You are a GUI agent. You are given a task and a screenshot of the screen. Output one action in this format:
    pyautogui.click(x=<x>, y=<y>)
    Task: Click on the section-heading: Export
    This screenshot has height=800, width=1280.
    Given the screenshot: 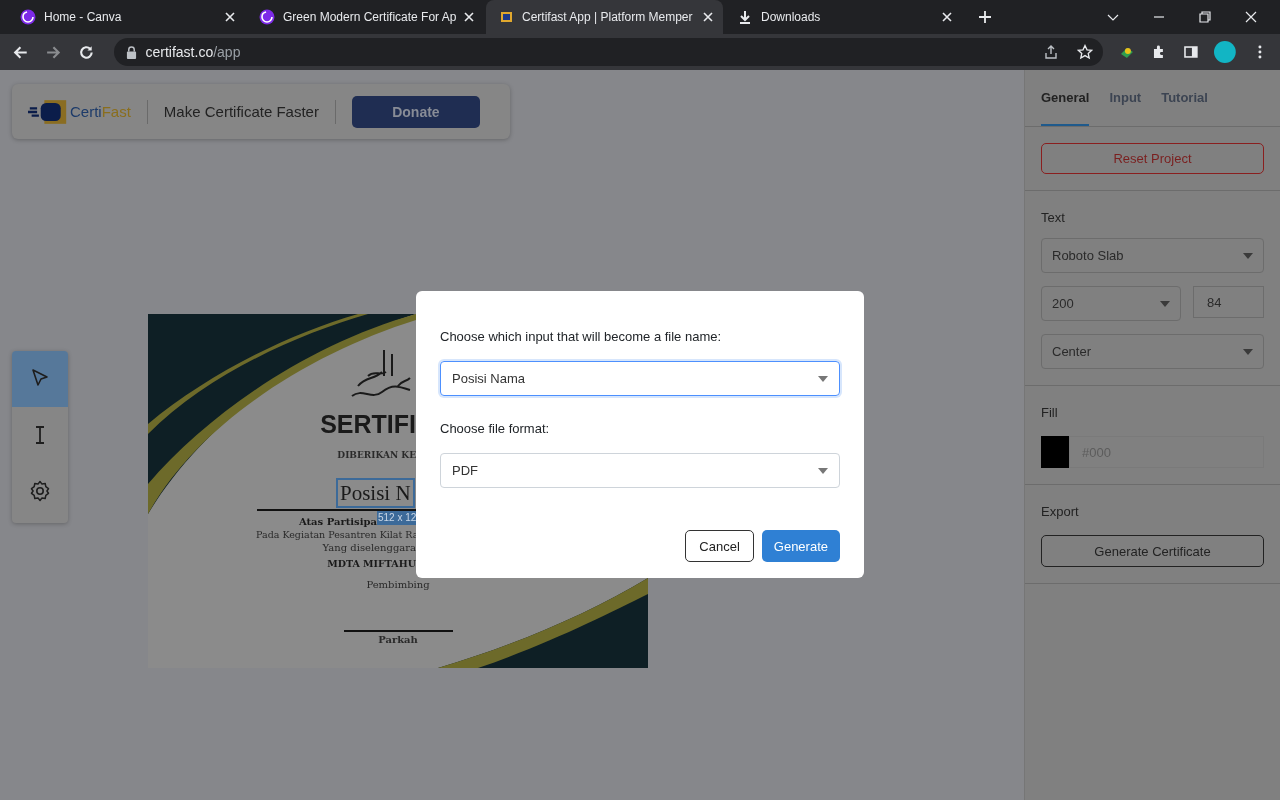 What is the action you would take?
    pyautogui.click(x=1060, y=511)
    